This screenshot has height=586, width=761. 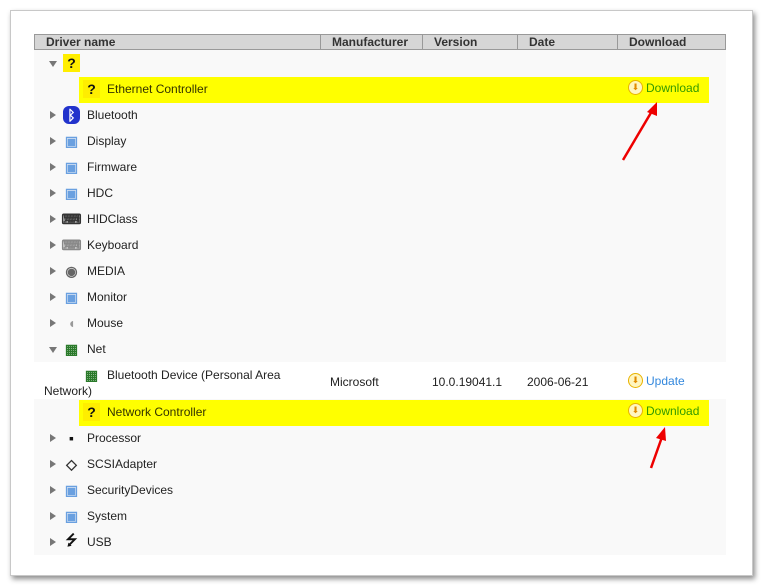 I want to click on row-label: MEDIA, so click(x=106, y=271).